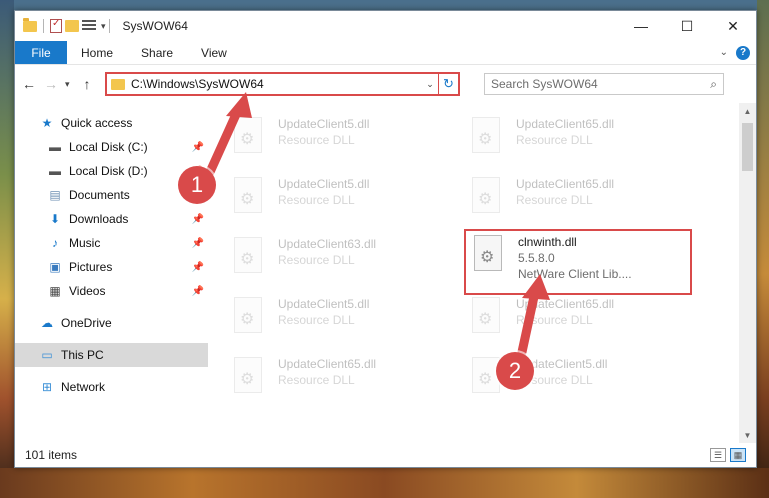  What do you see at coordinates (69, 84) in the screenshot?
I see `recent-locations-button: ▾` at bounding box center [69, 84].